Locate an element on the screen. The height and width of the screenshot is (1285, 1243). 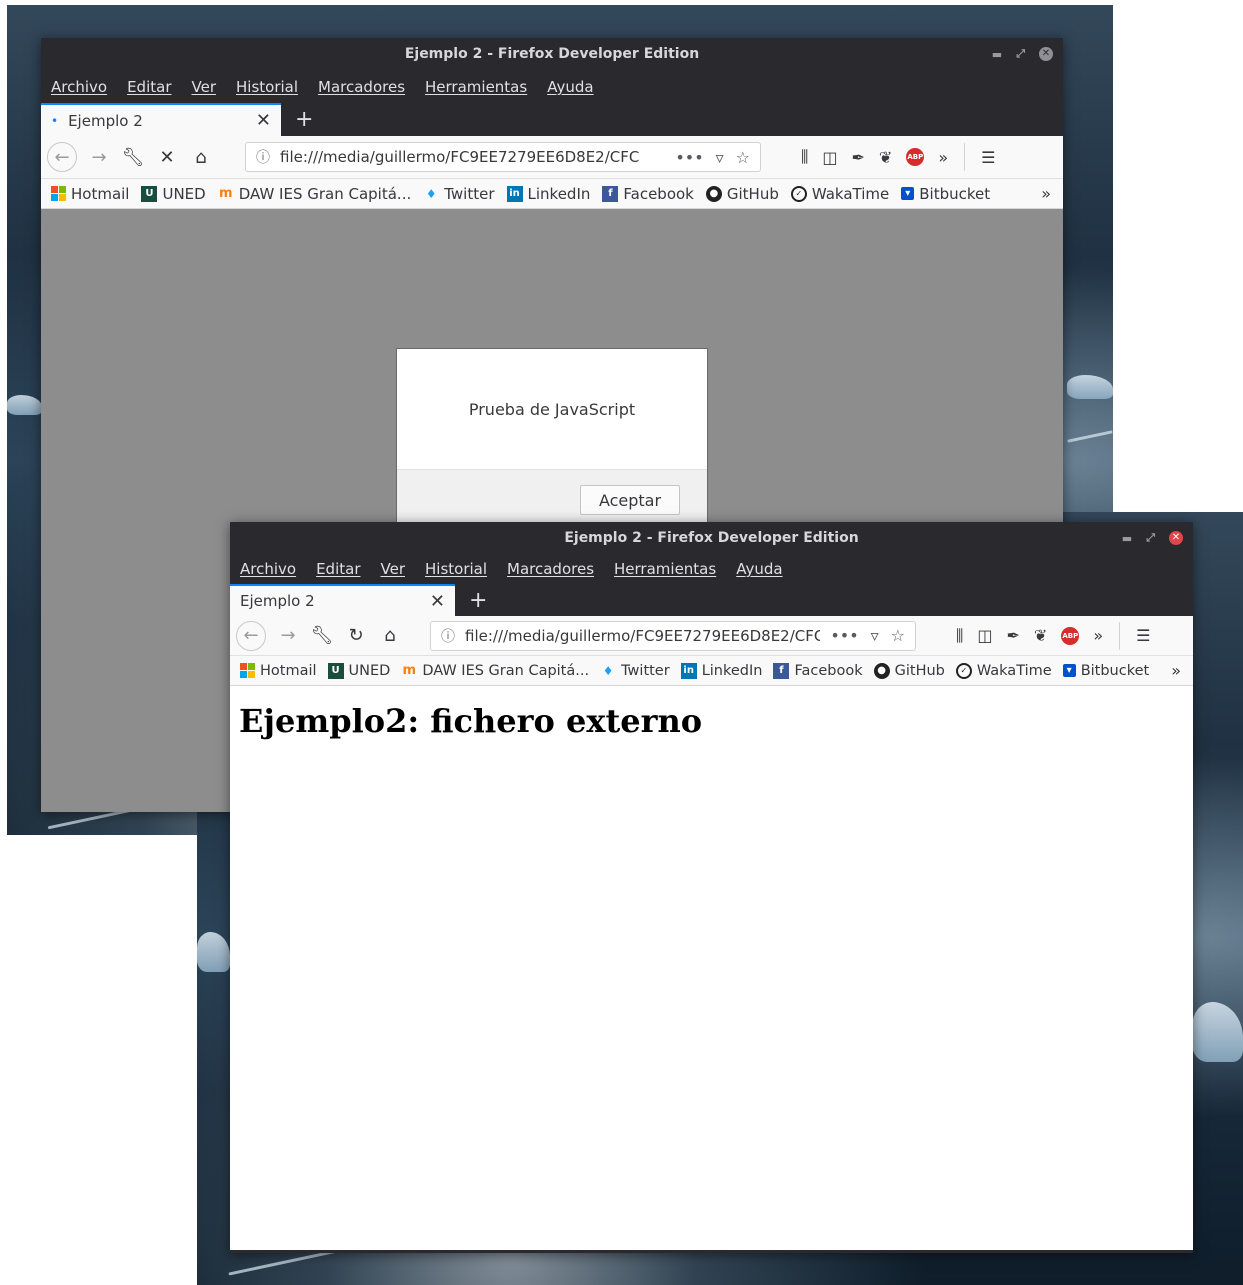
github-icon: ● is located at coordinates (881, 670).